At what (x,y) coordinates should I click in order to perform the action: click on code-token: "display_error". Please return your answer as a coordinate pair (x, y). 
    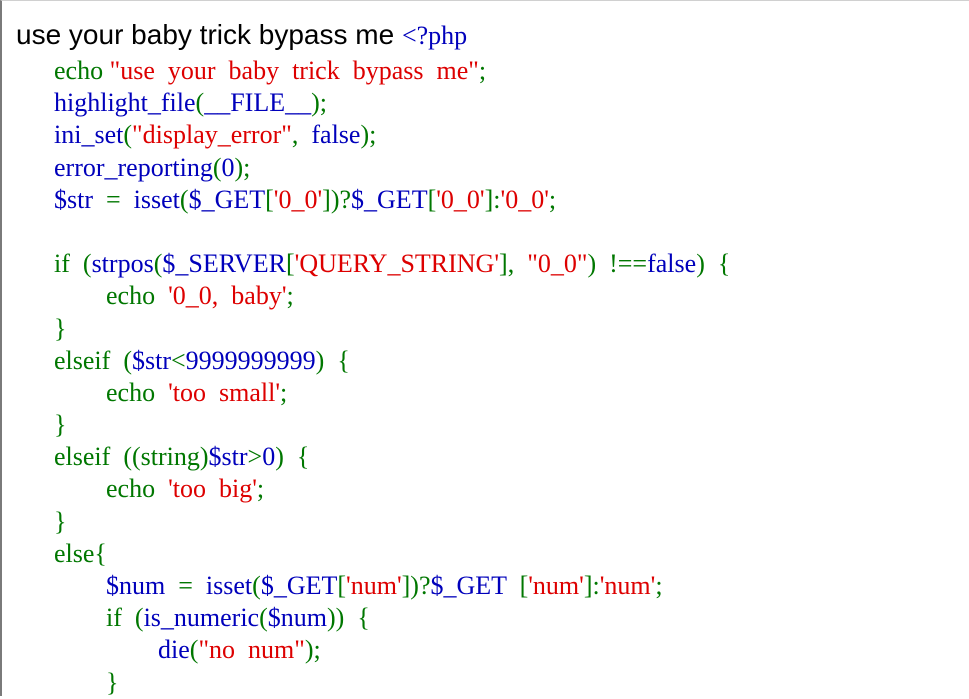
    Looking at the image, I should click on (212, 135).